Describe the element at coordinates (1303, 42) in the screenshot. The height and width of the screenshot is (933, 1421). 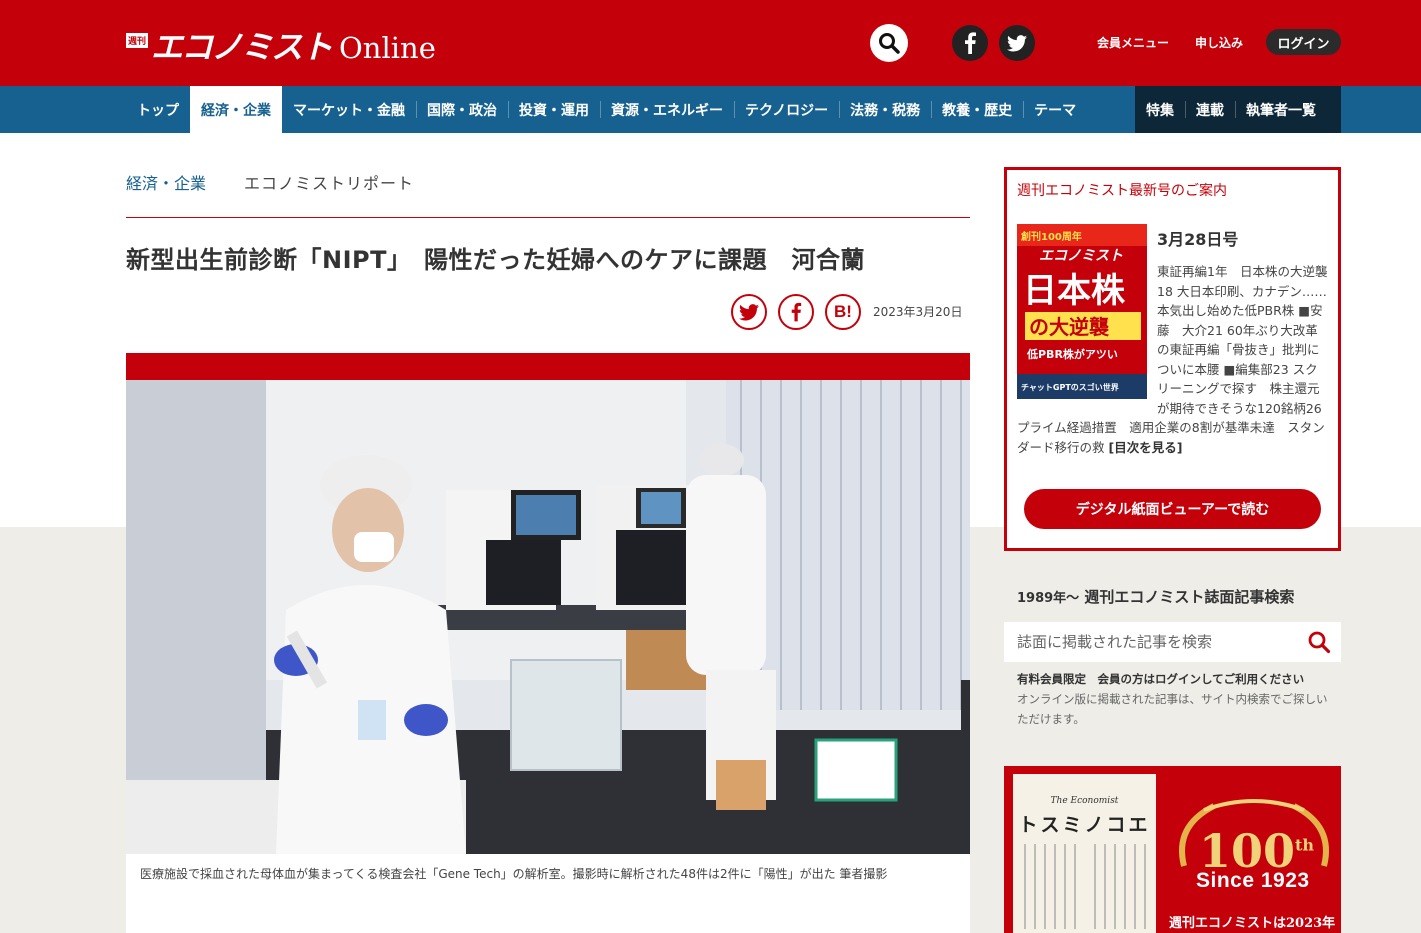
I see `login-button: ログイン` at that location.